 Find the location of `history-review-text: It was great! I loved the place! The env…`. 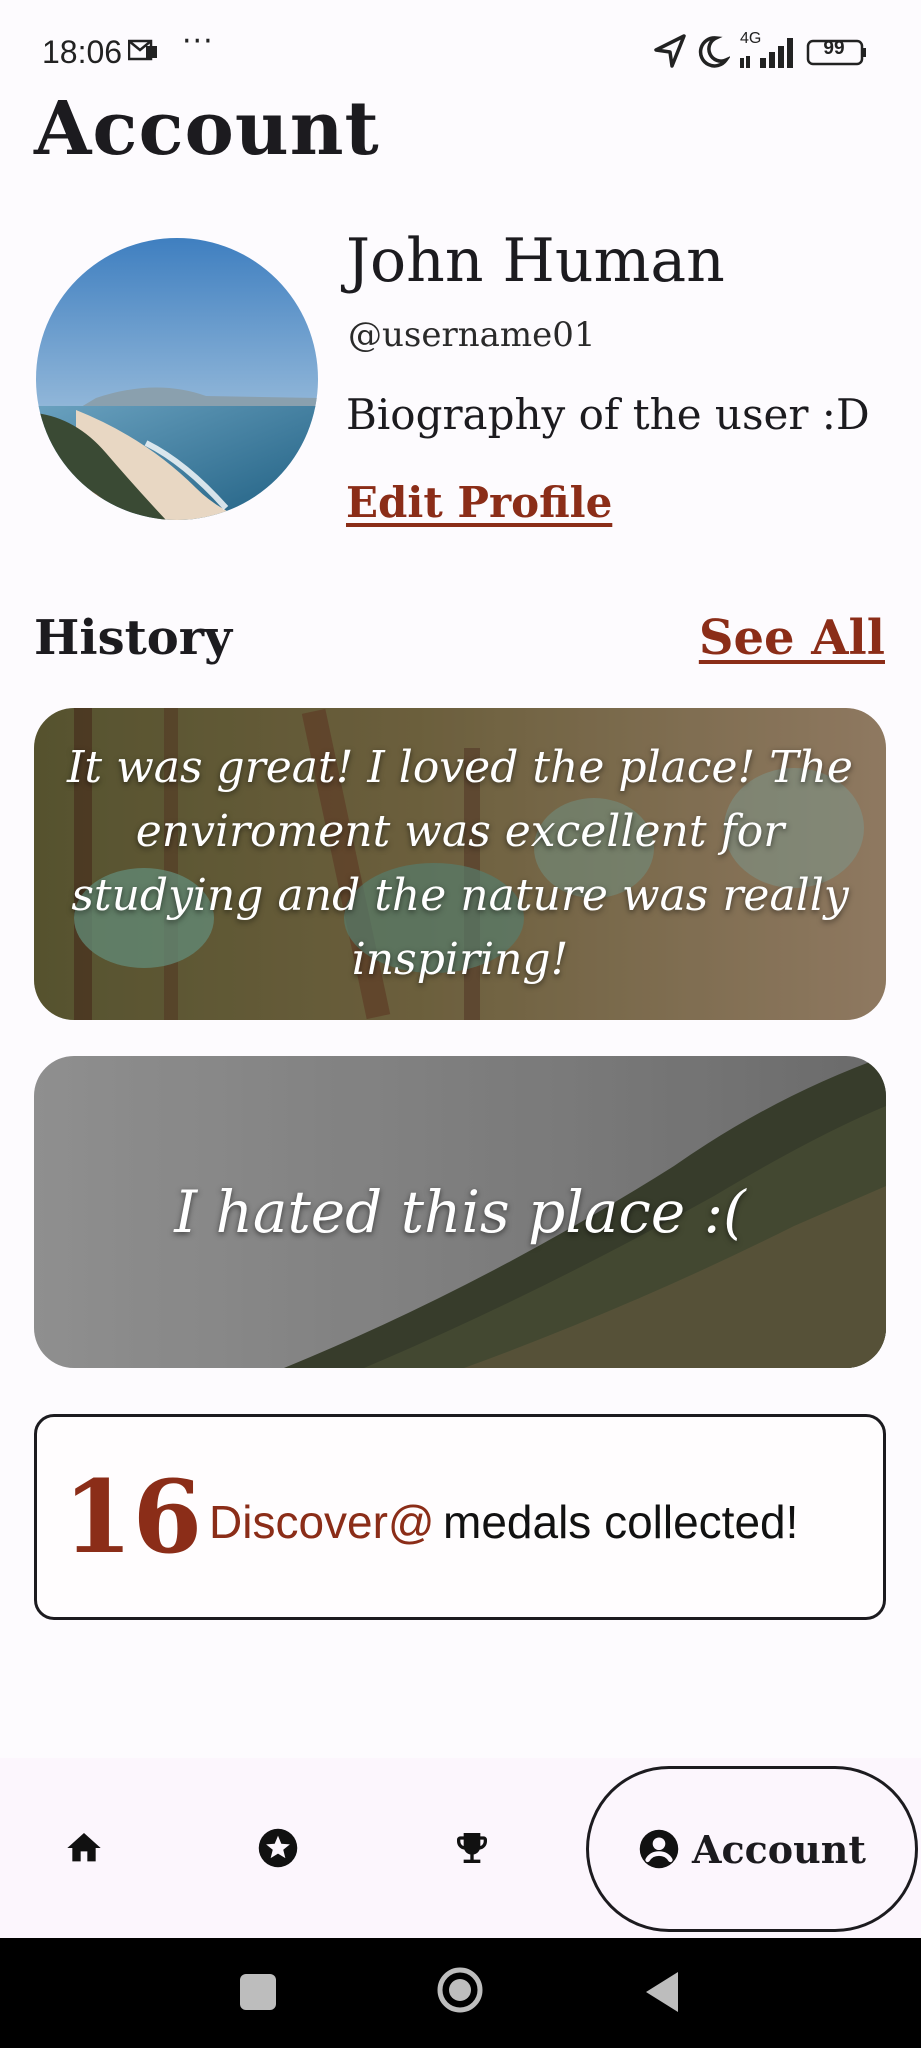

history-review-text: It was great! I loved the place! The env… is located at coordinates (460, 863).